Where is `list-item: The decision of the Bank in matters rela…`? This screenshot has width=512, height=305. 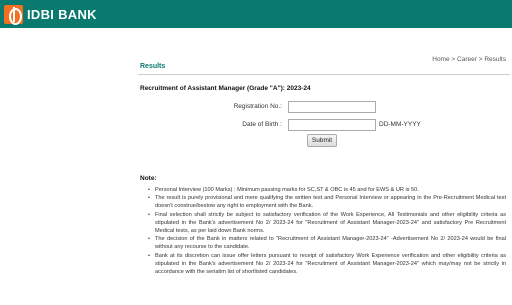
list-item: The decision of the Bank in matters rela… is located at coordinates (327, 243).